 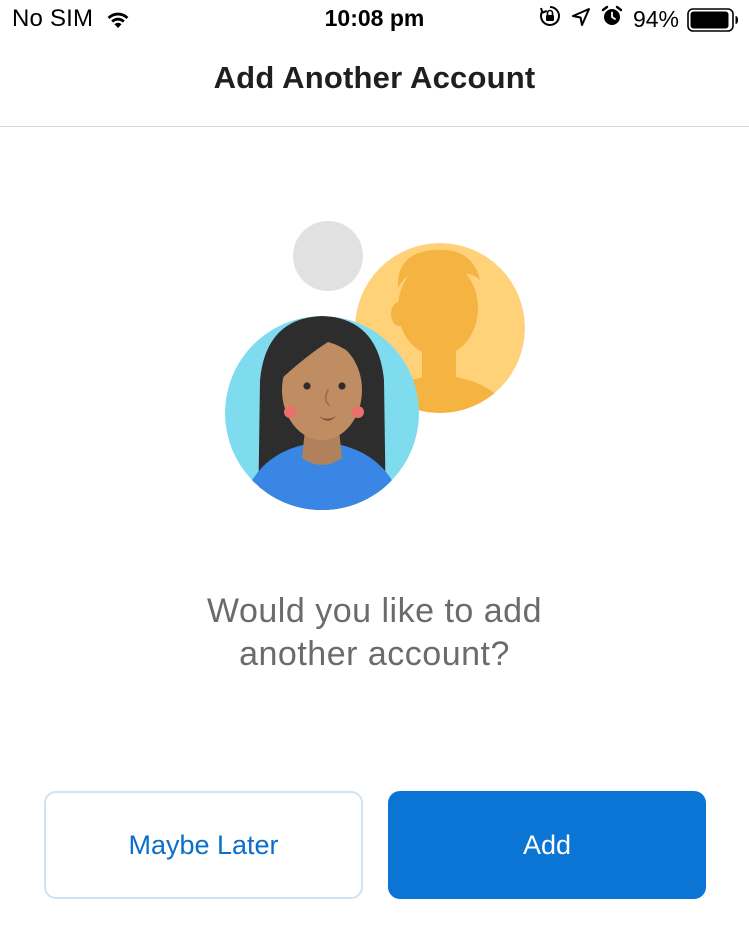 I want to click on alarm-clock-icon, so click(x=612, y=19).